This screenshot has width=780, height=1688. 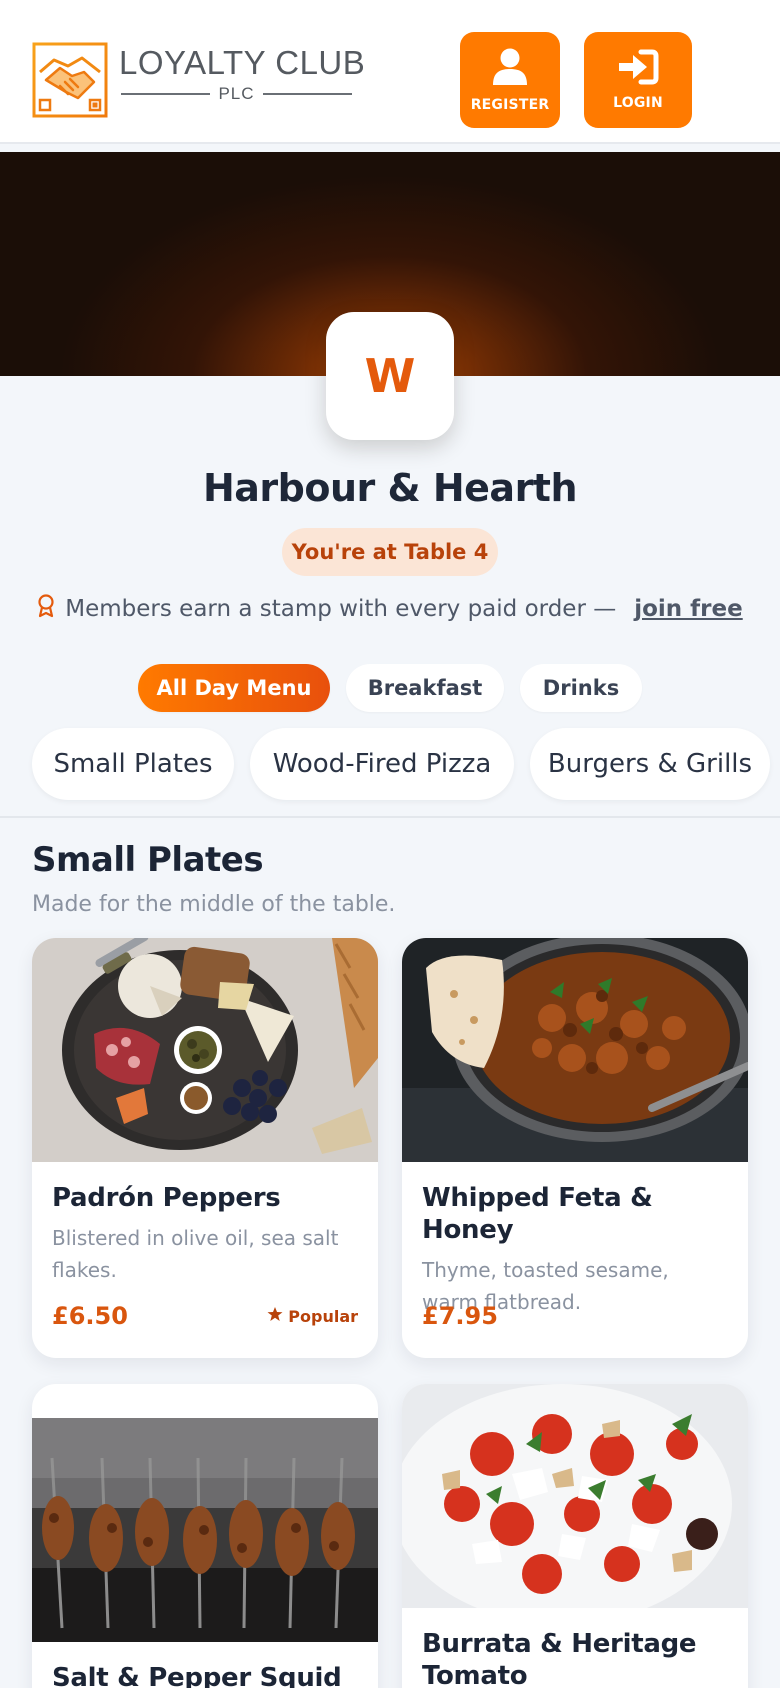 I want to click on logo-subtitle: PLC, so click(x=237, y=94).